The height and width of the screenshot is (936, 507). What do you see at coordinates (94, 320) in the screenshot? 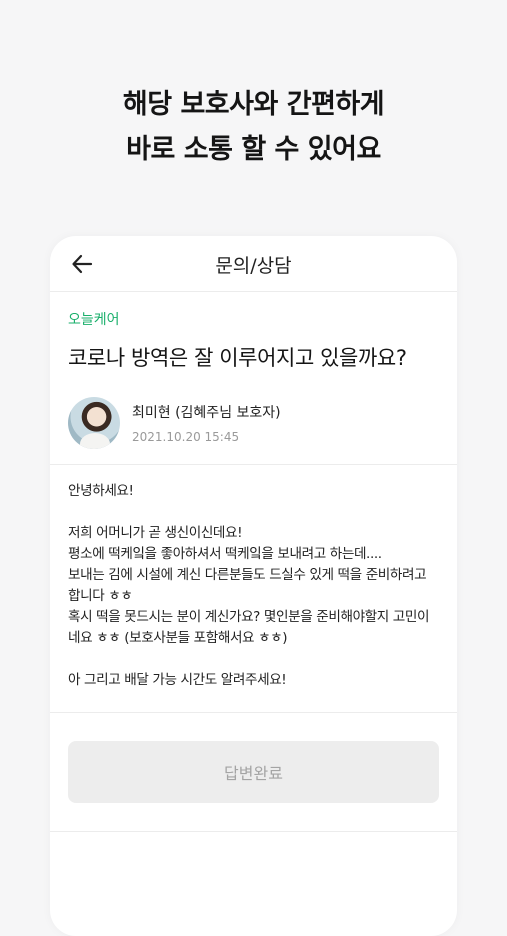
I see `brand-label: 오늘케어` at bounding box center [94, 320].